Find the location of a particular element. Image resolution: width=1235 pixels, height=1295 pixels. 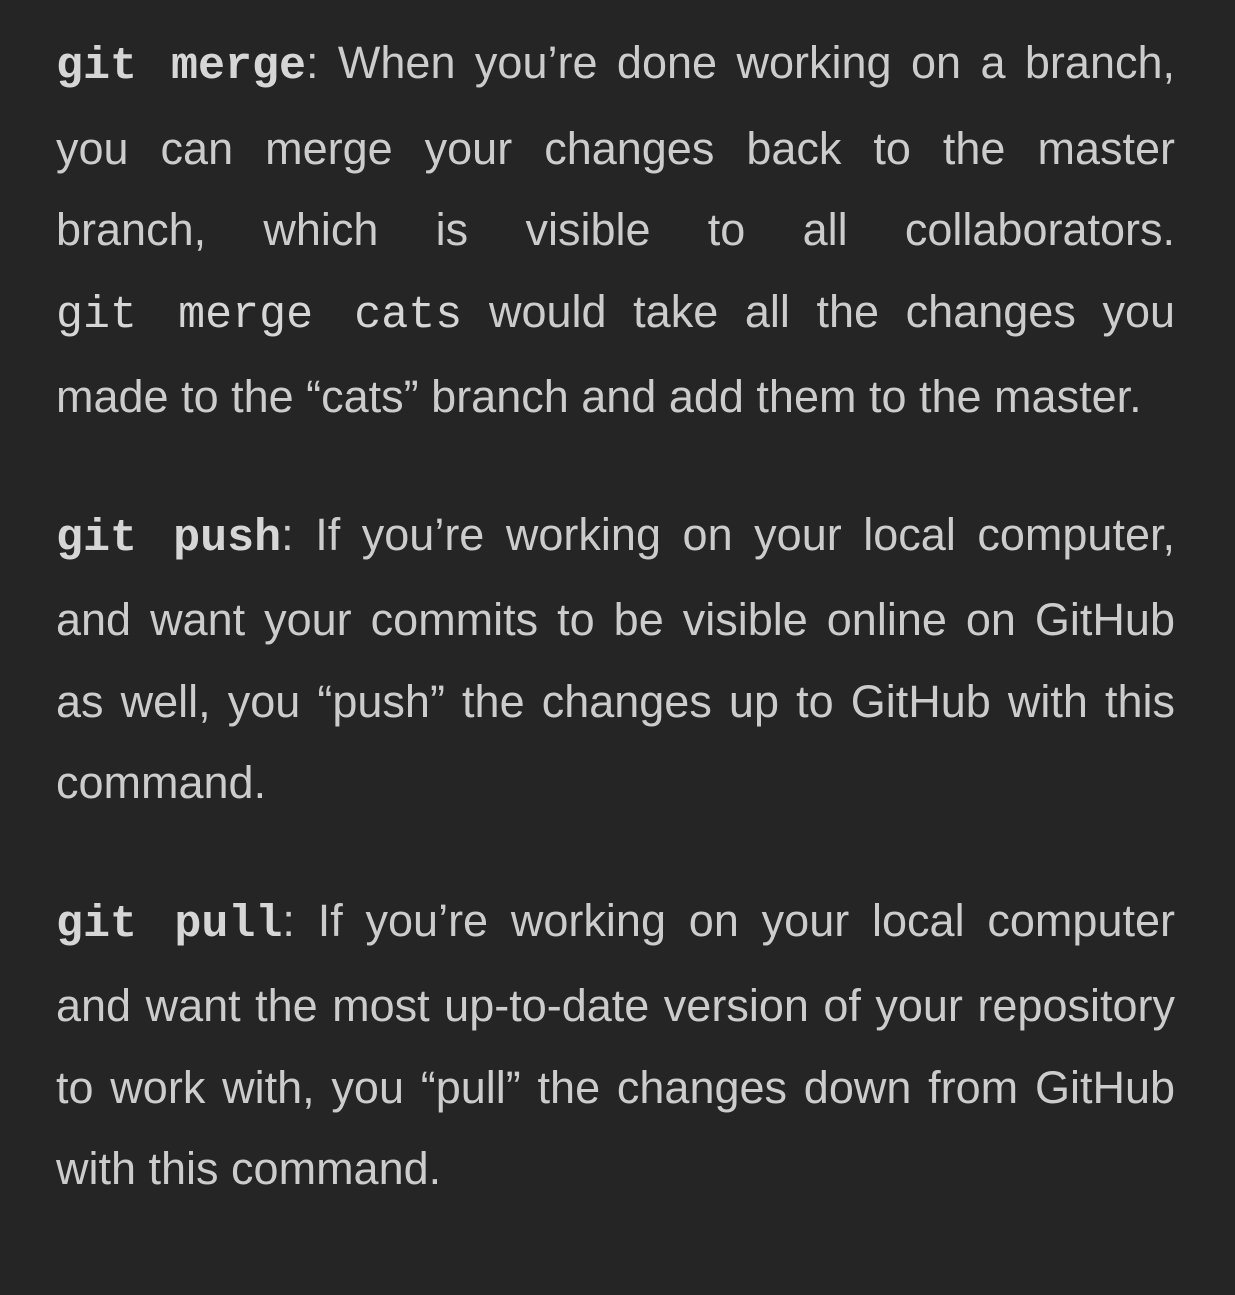

command-git-merge: git merge is located at coordinates (181, 66).